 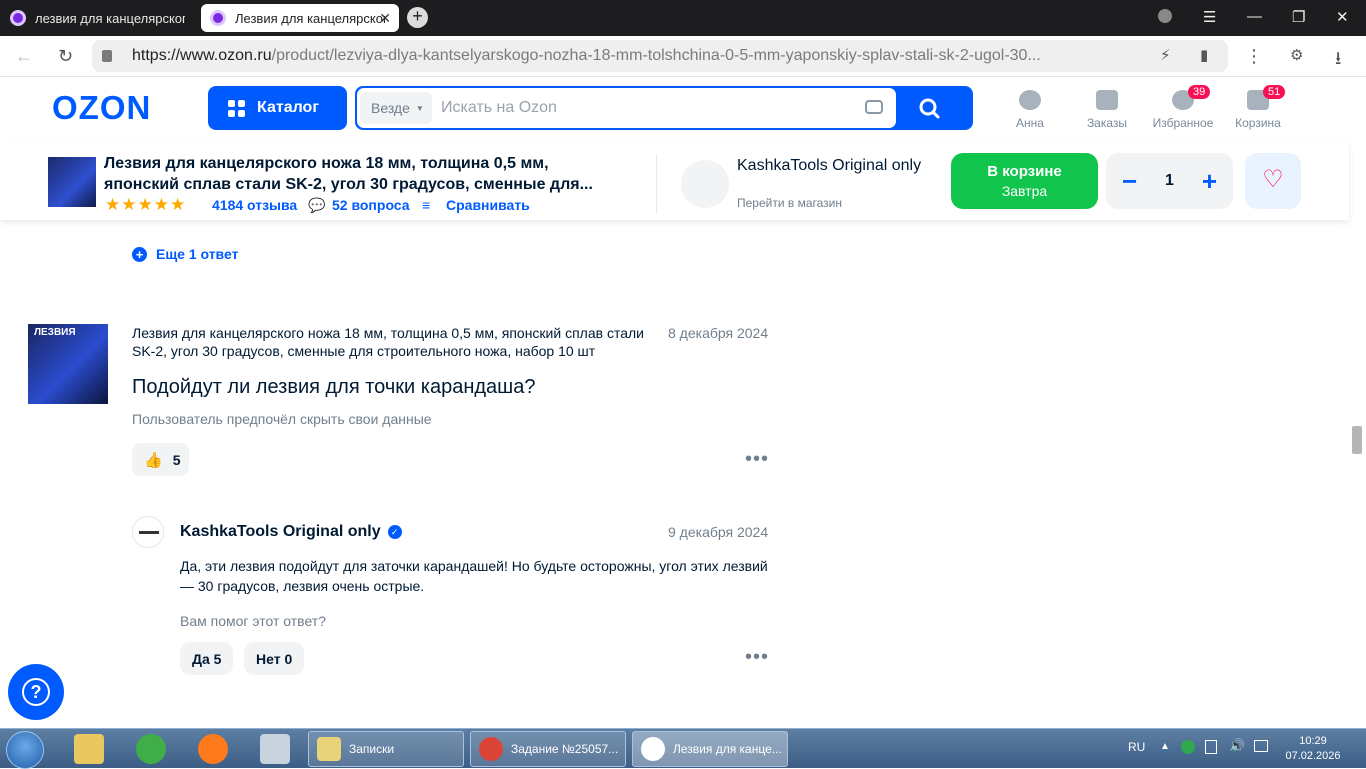 I want to click on restore-icon: ❐, so click(x=1298, y=17).